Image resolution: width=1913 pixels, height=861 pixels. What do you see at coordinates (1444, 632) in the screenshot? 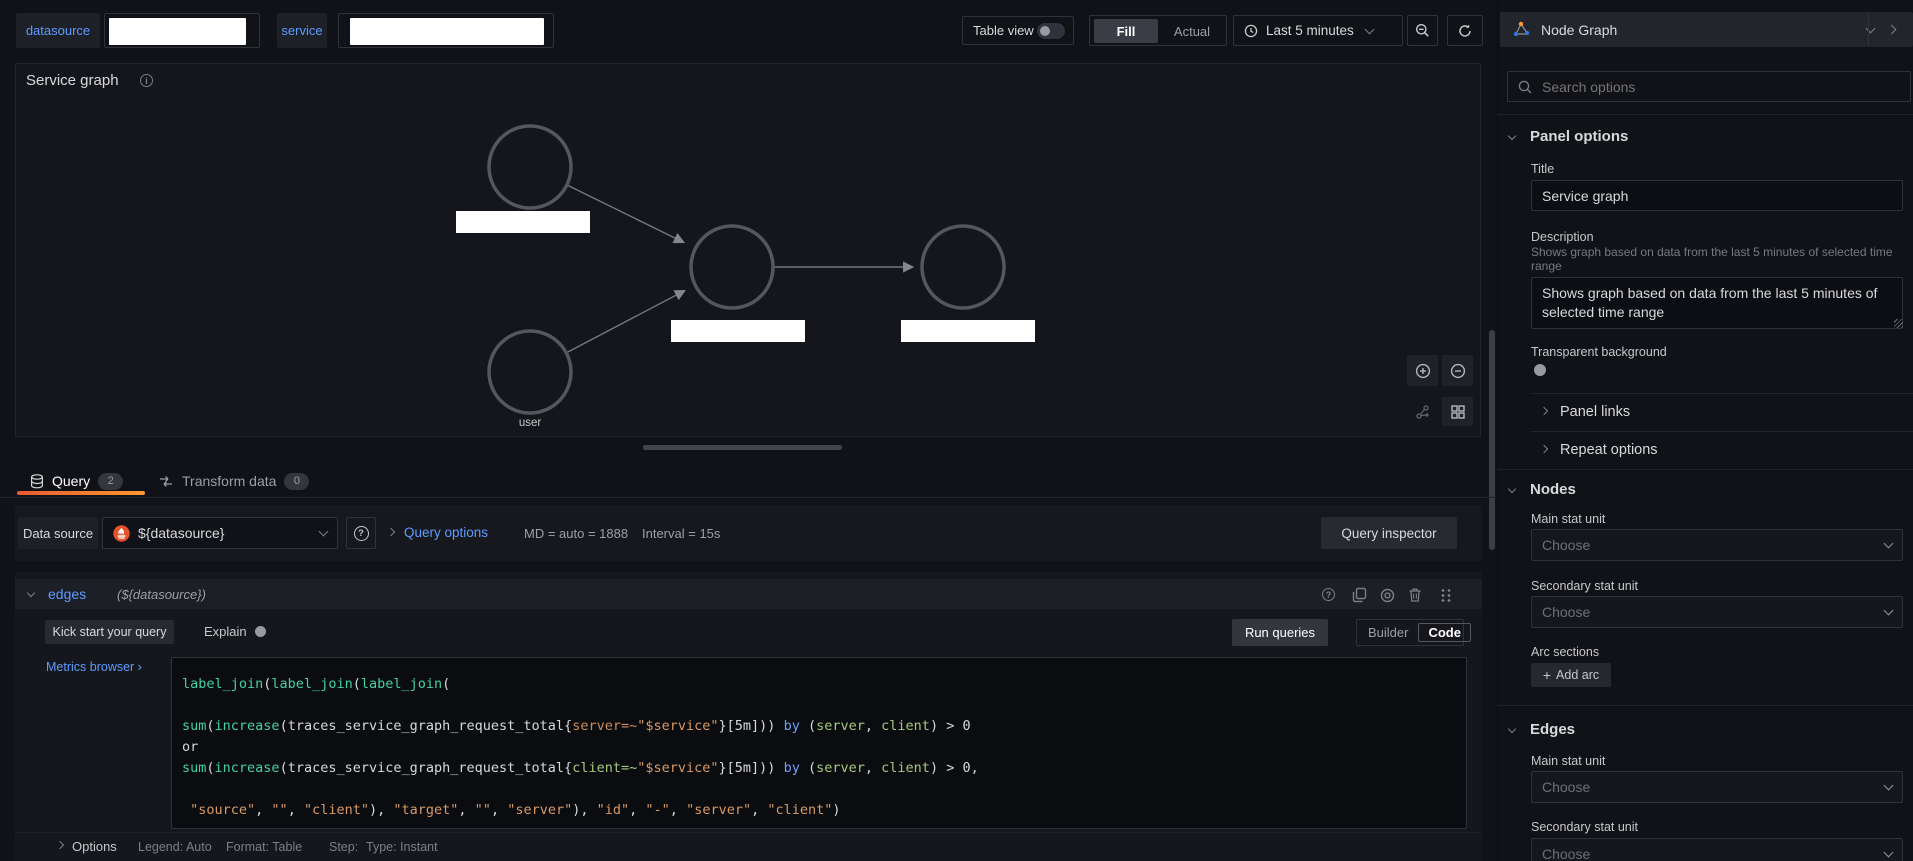
I see `code-mode-button: Code` at bounding box center [1444, 632].